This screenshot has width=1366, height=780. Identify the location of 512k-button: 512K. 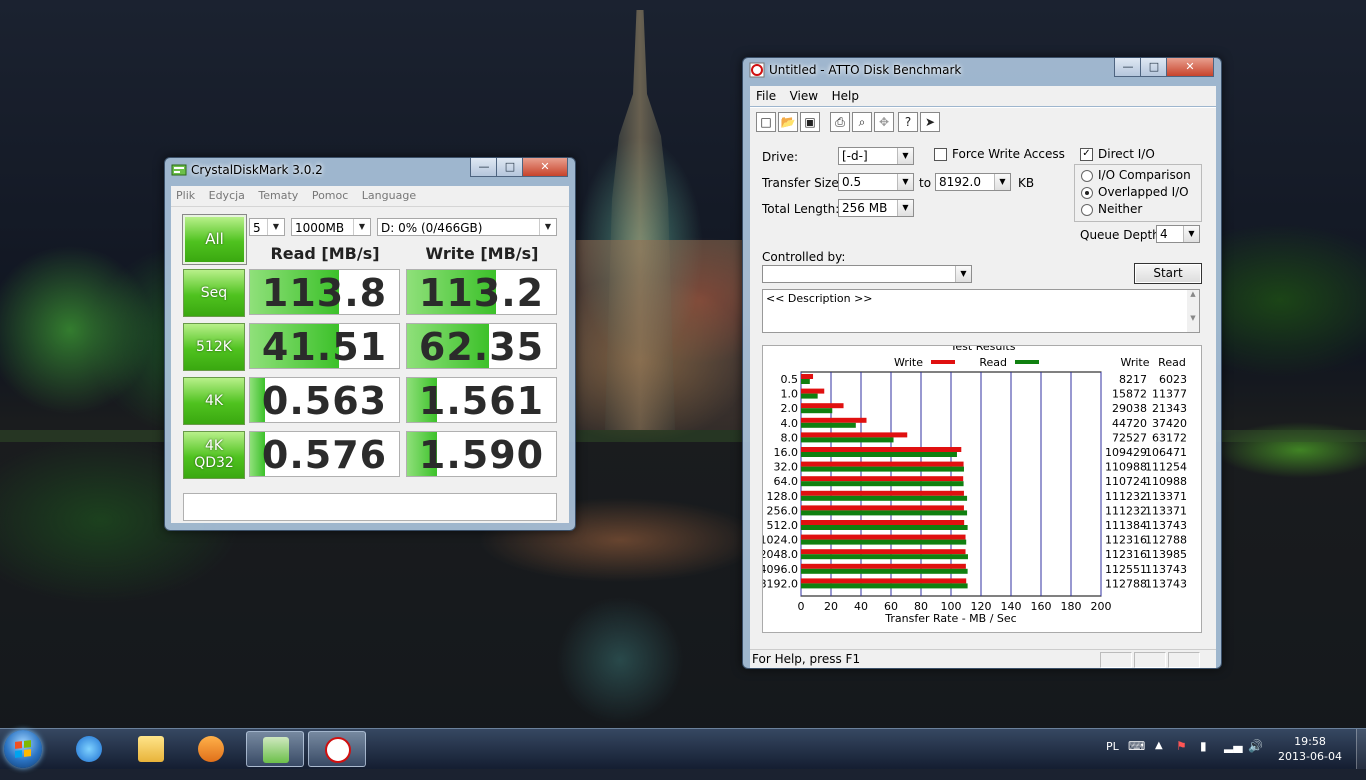
(214, 347).